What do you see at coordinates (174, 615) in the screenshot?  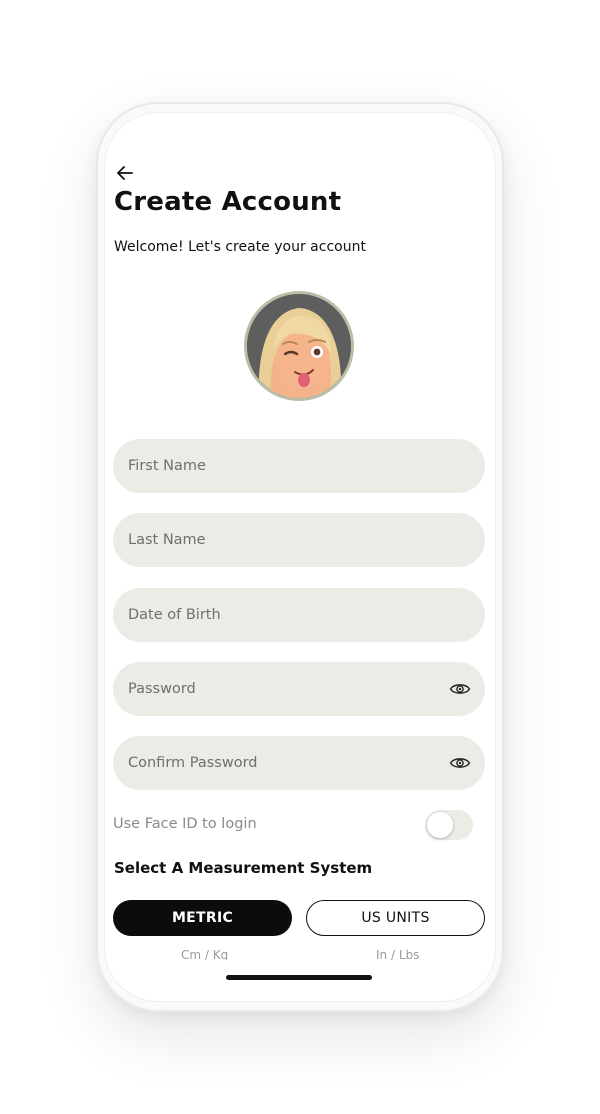 I see `date-of-birth-placeholder: Date of Birth` at bounding box center [174, 615].